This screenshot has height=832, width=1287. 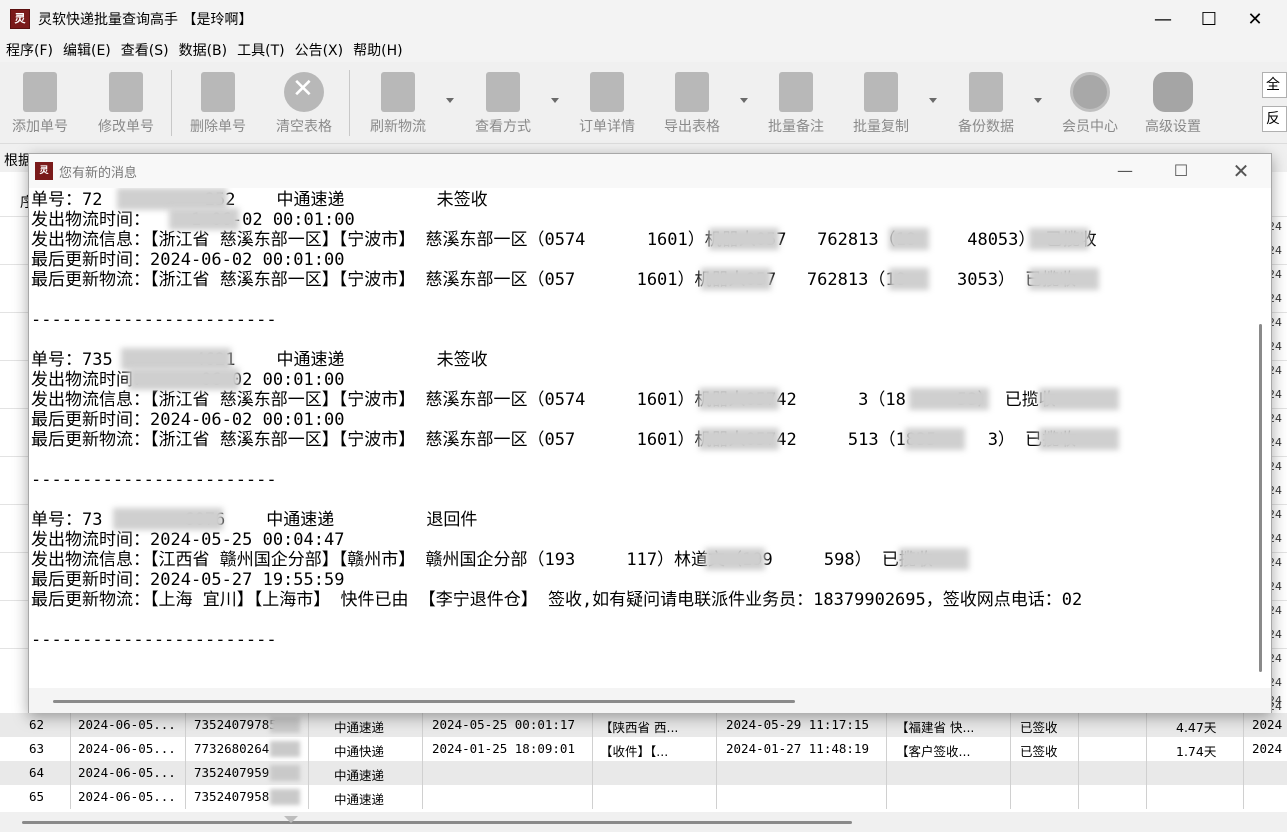 What do you see at coordinates (643, 797) in the screenshot?
I see `table-row: 65 2024-06-05... 7352407958 中通速递` at bounding box center [643, 797].